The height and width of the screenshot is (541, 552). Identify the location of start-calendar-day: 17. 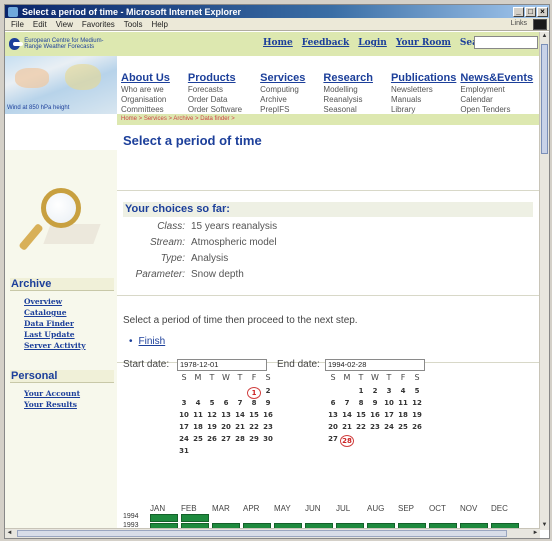
(184, 427).